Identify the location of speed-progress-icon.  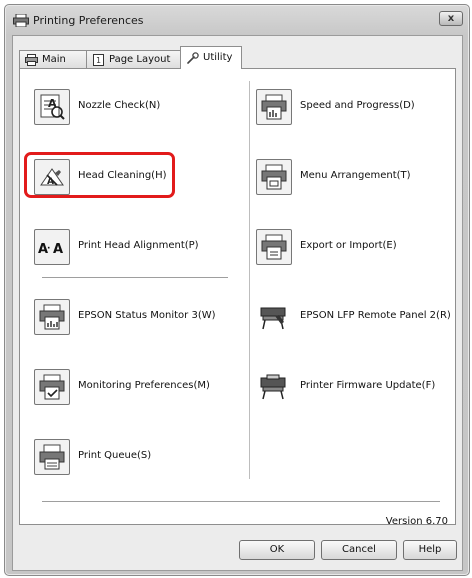
(274, 107).